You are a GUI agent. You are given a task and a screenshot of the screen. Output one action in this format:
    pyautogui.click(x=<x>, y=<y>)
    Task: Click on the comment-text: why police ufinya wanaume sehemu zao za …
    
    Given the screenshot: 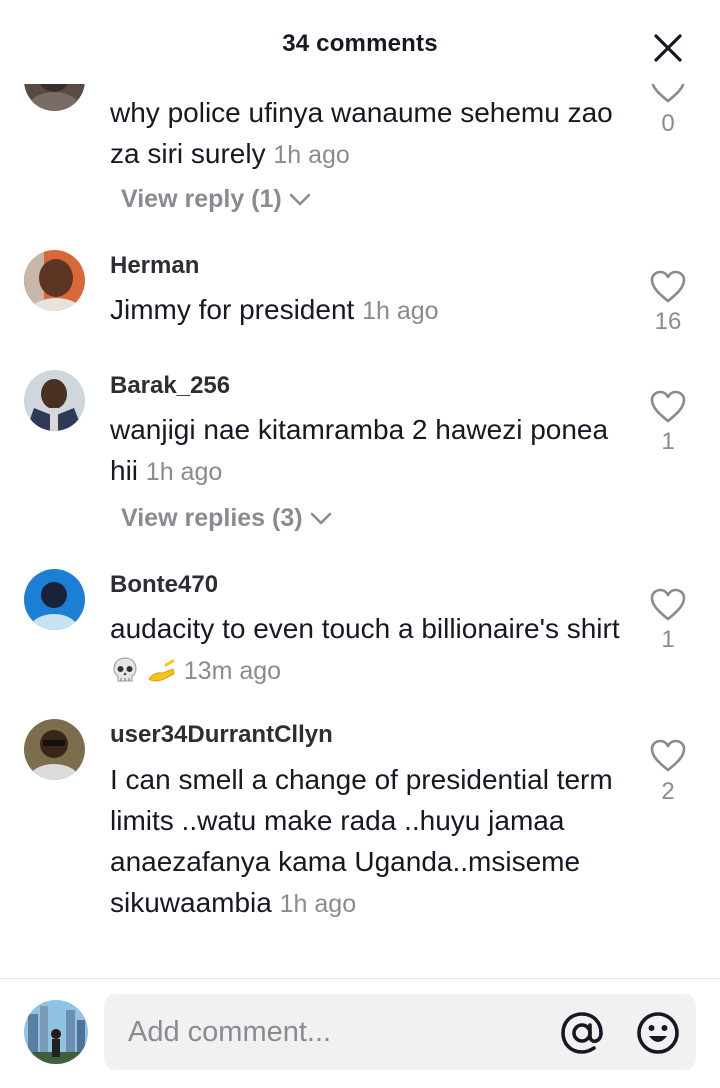 What is the action you would take?
    pyautogui.click(x=361, y=133)
    